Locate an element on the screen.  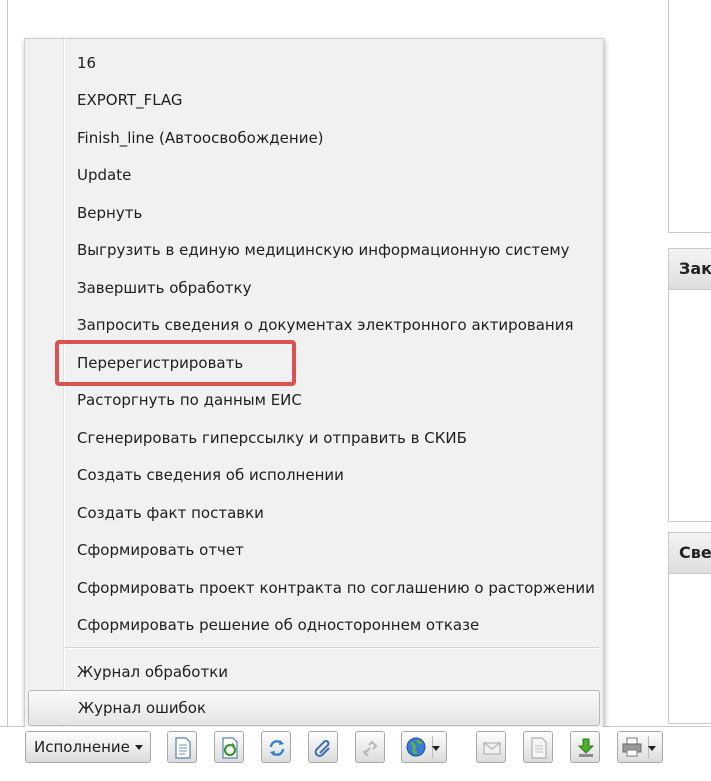
panel-header: Све is located at coordinates (690, 553).